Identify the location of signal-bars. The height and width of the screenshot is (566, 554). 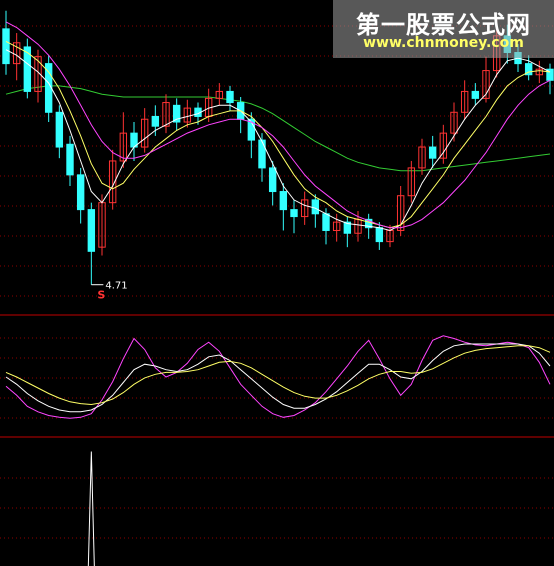
(91, 508).